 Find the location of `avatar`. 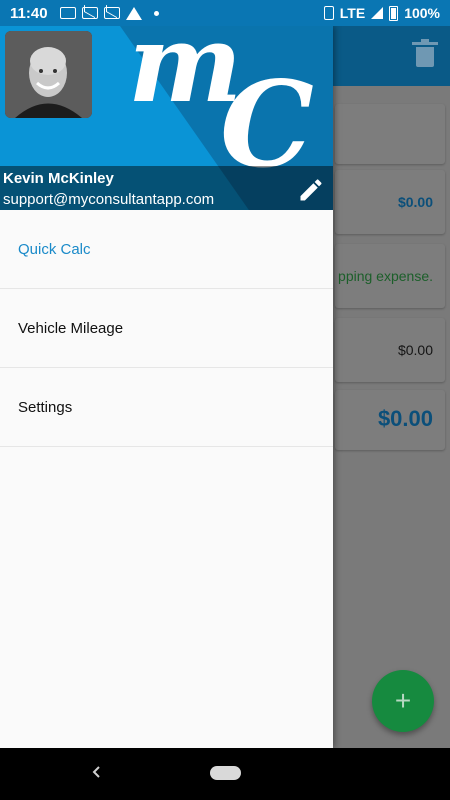

avatar is located at coordinates (48, 74).